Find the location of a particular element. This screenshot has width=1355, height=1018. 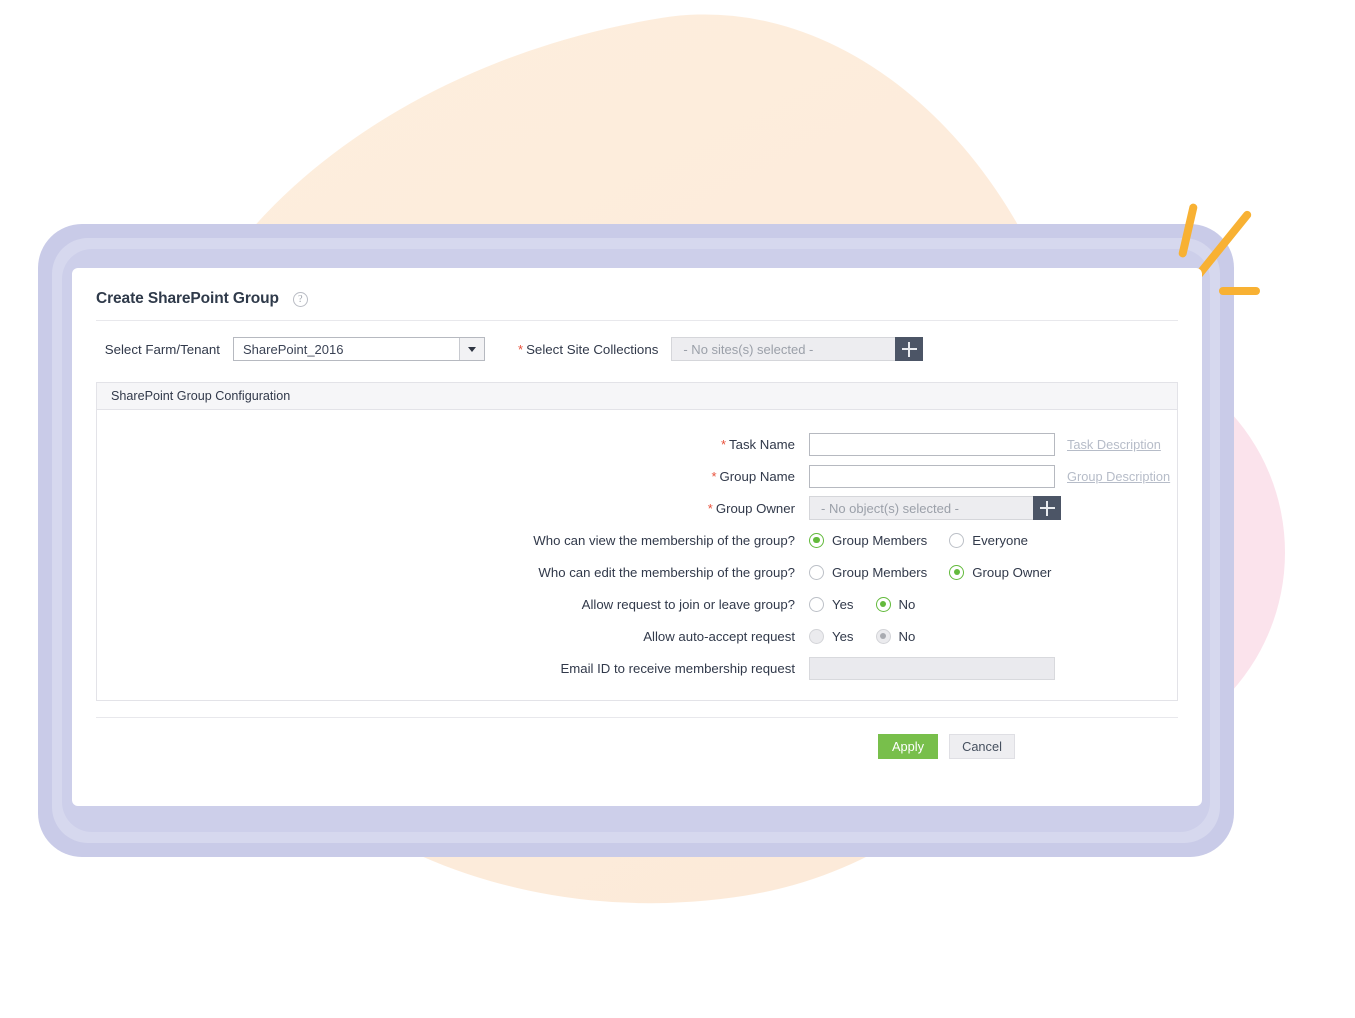

radio-view-everyone: Everyone is located at coordinates (988, 540).